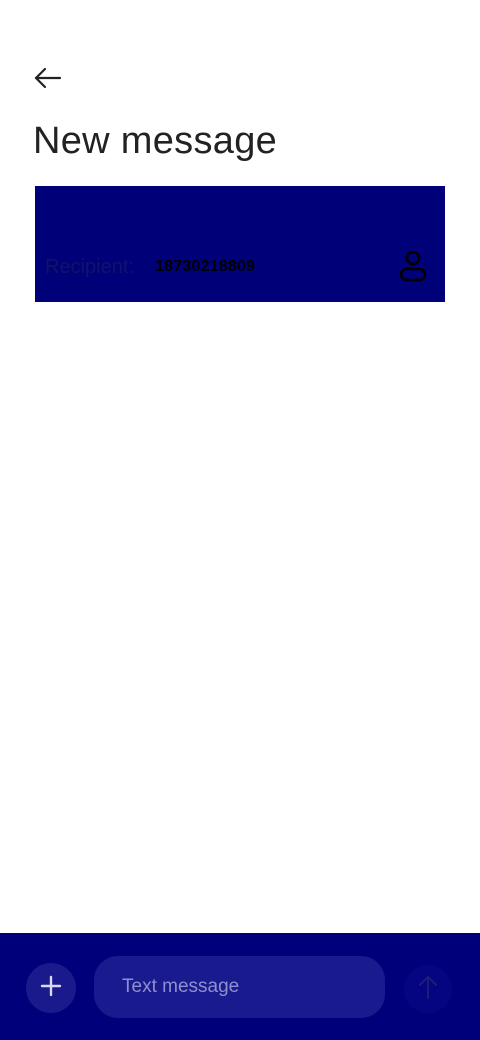 This screenshot has width=480, height=1040. I want to click on back-button, so click(48, 80).